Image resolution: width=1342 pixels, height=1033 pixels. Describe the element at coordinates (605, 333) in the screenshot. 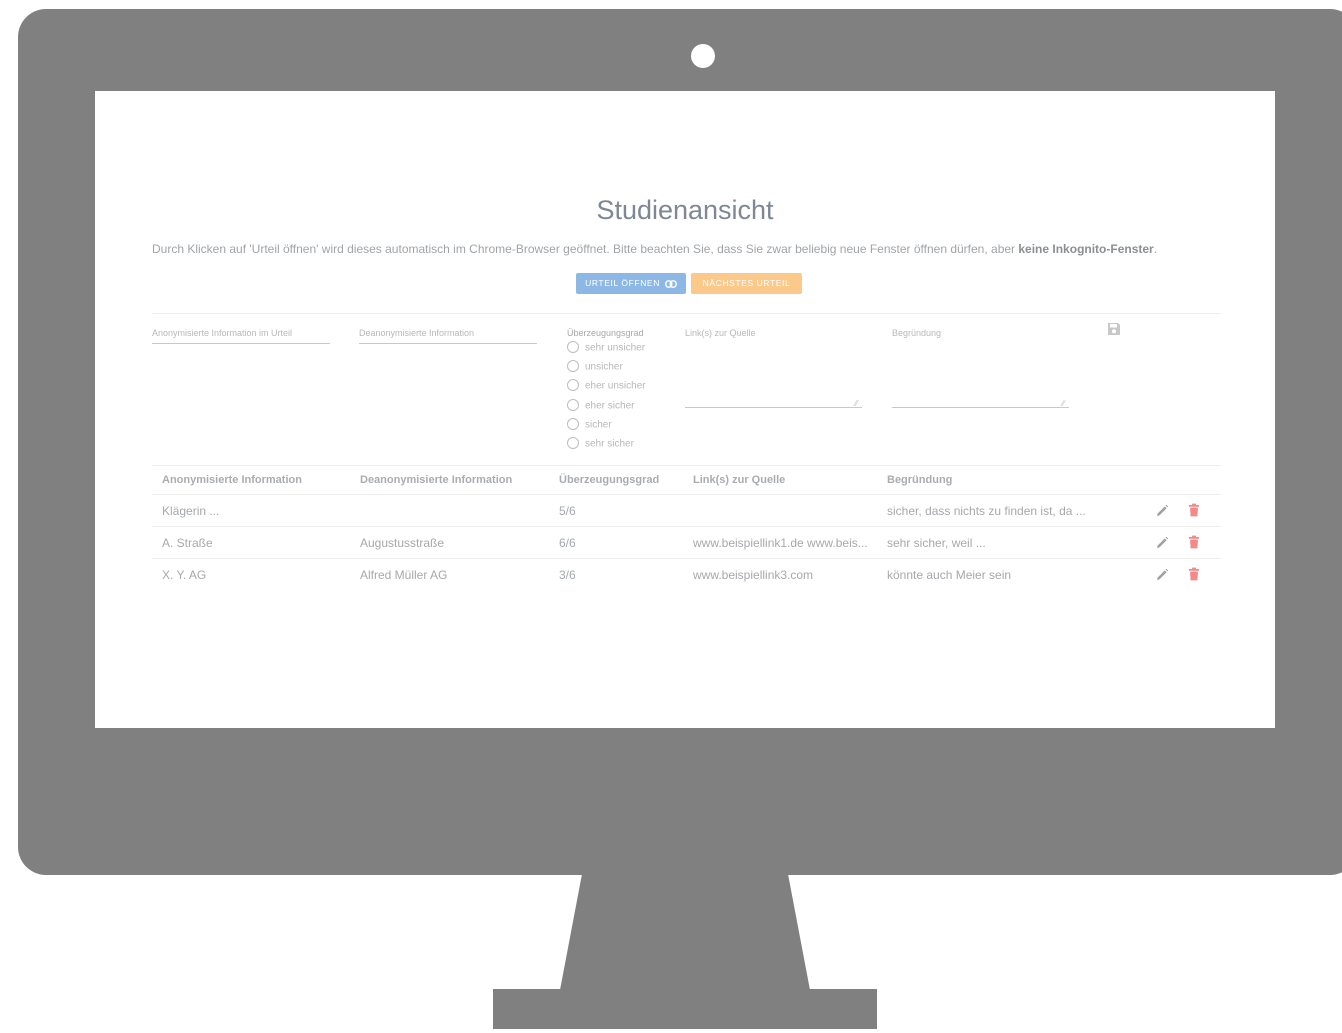

I see `confidence-label: Überzeugungsgrad` at that location.